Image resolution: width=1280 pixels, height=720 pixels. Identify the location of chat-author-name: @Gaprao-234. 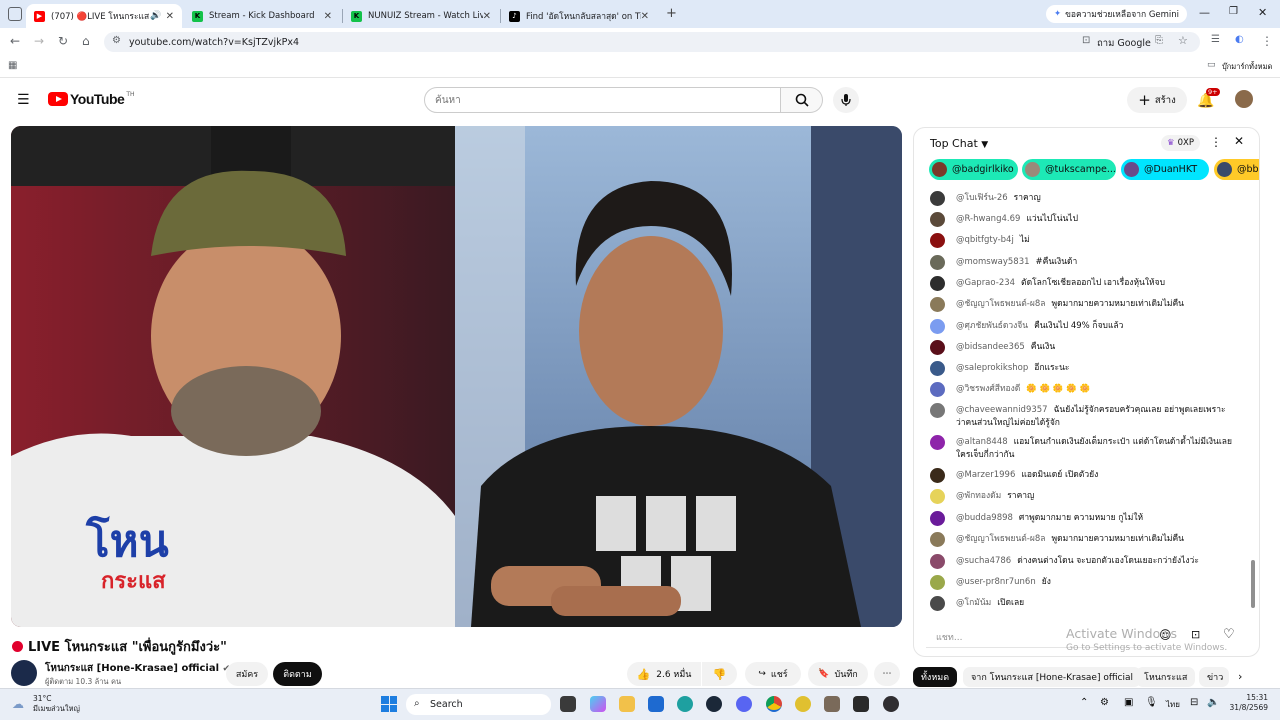
(985, 283).